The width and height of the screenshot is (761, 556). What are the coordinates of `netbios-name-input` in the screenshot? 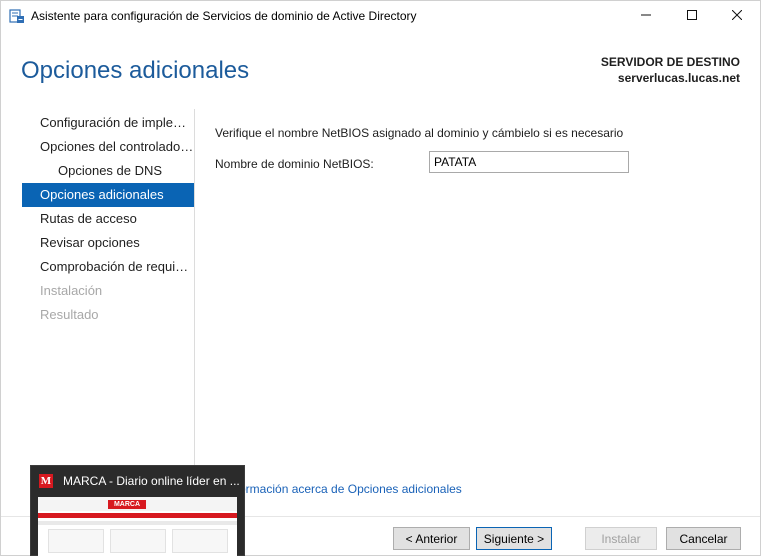 It's located at (529, 162).